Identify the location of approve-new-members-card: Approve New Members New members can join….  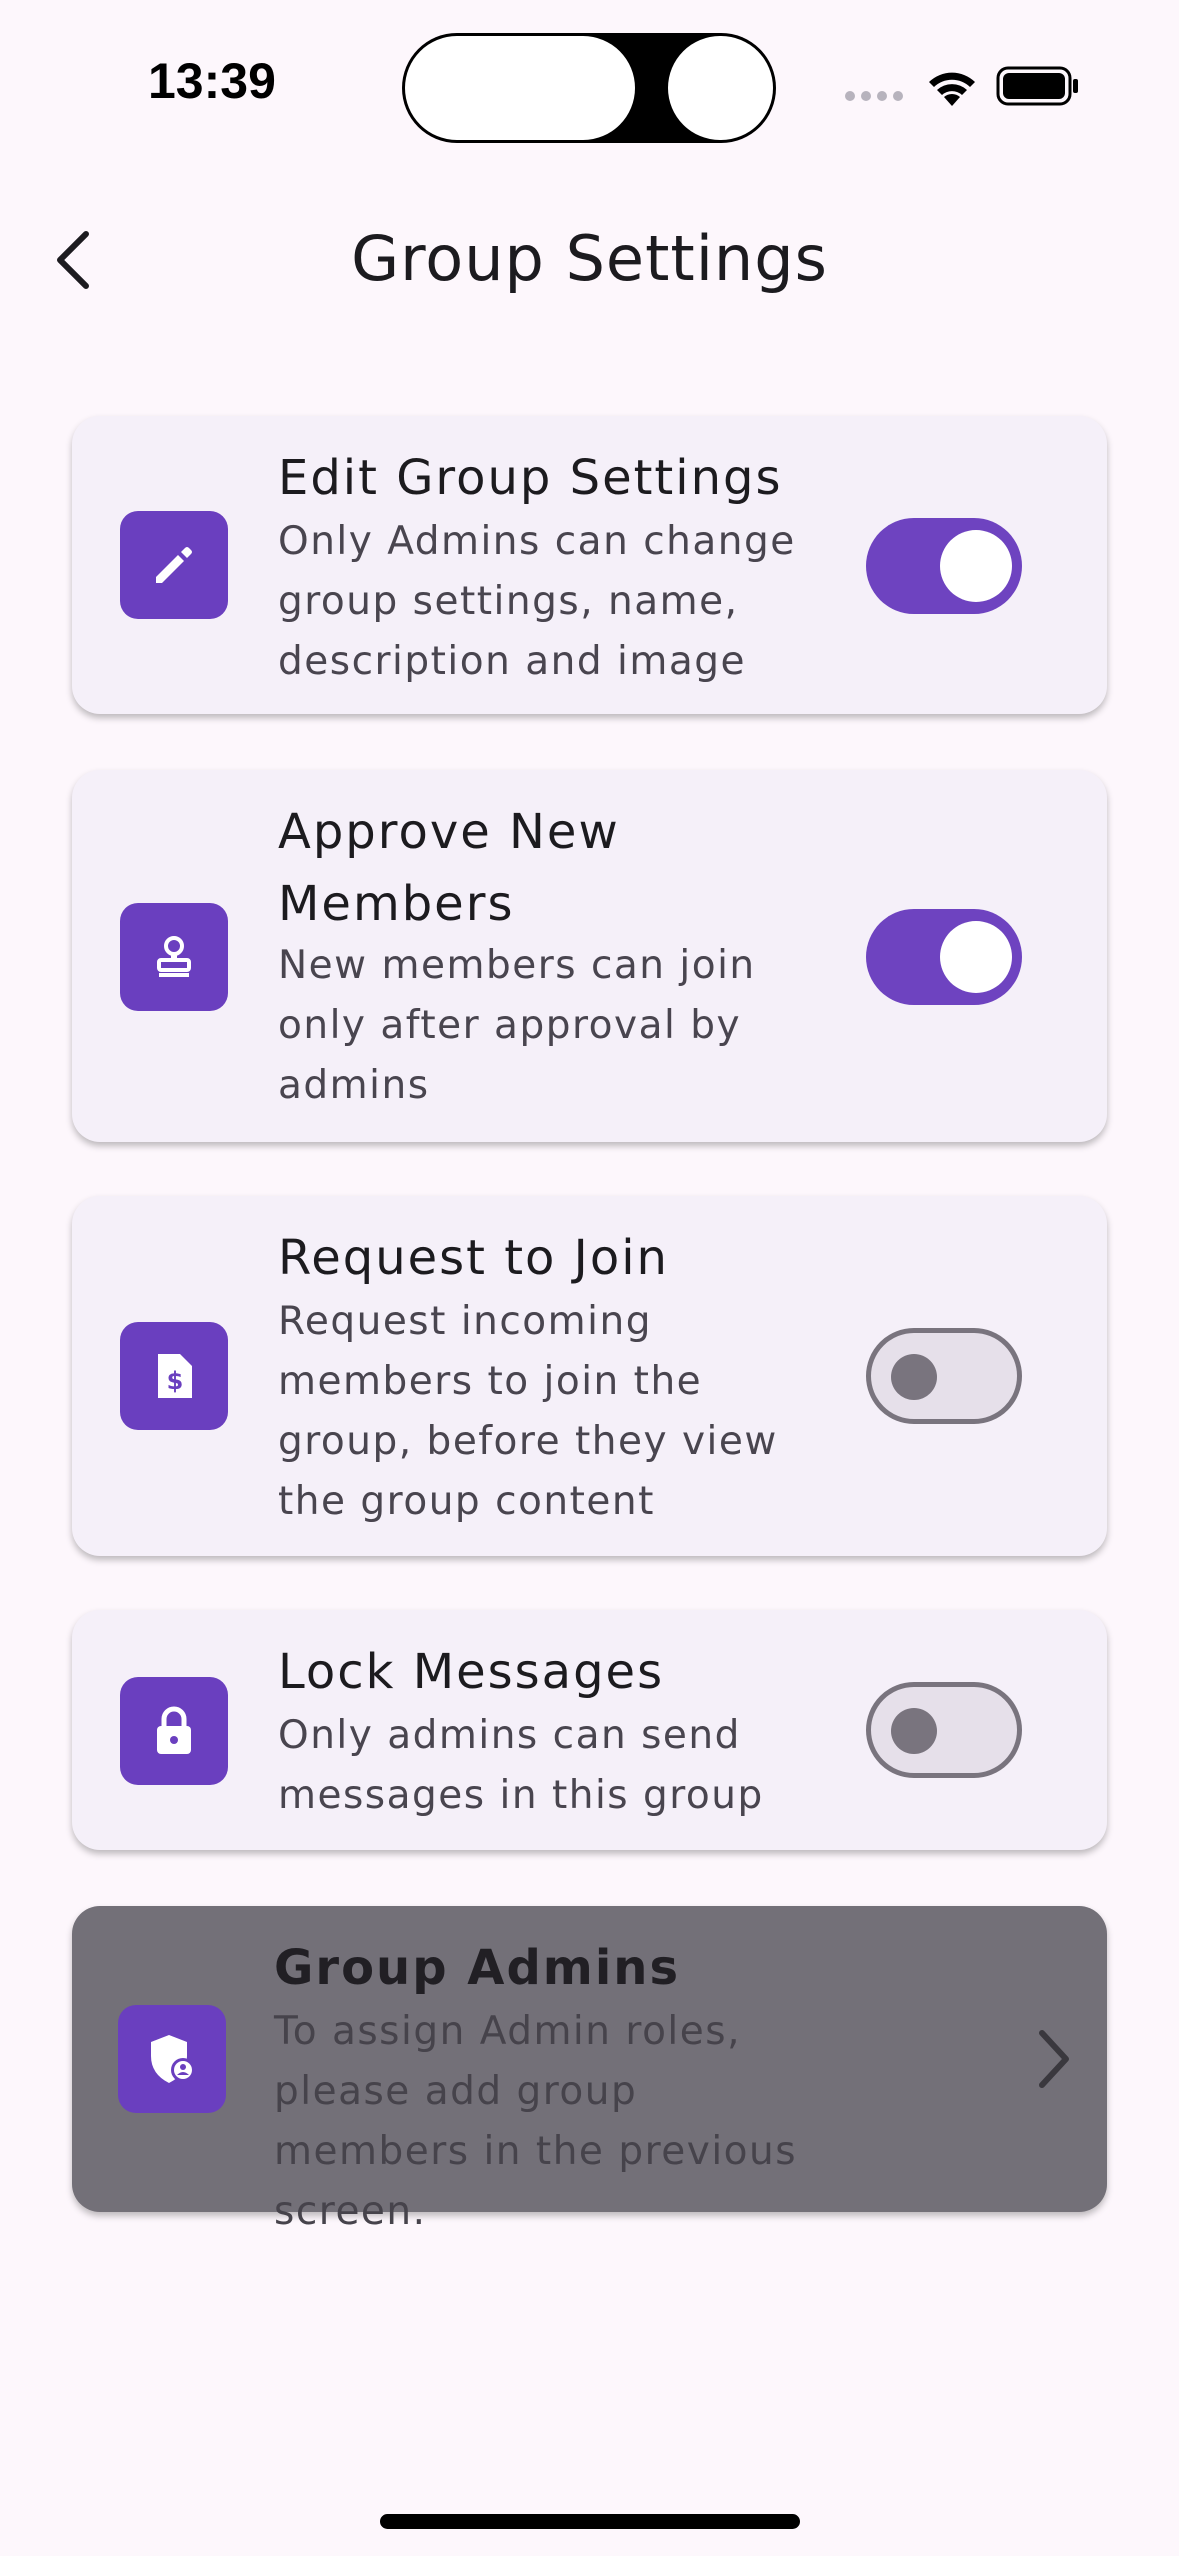
(589, 956).